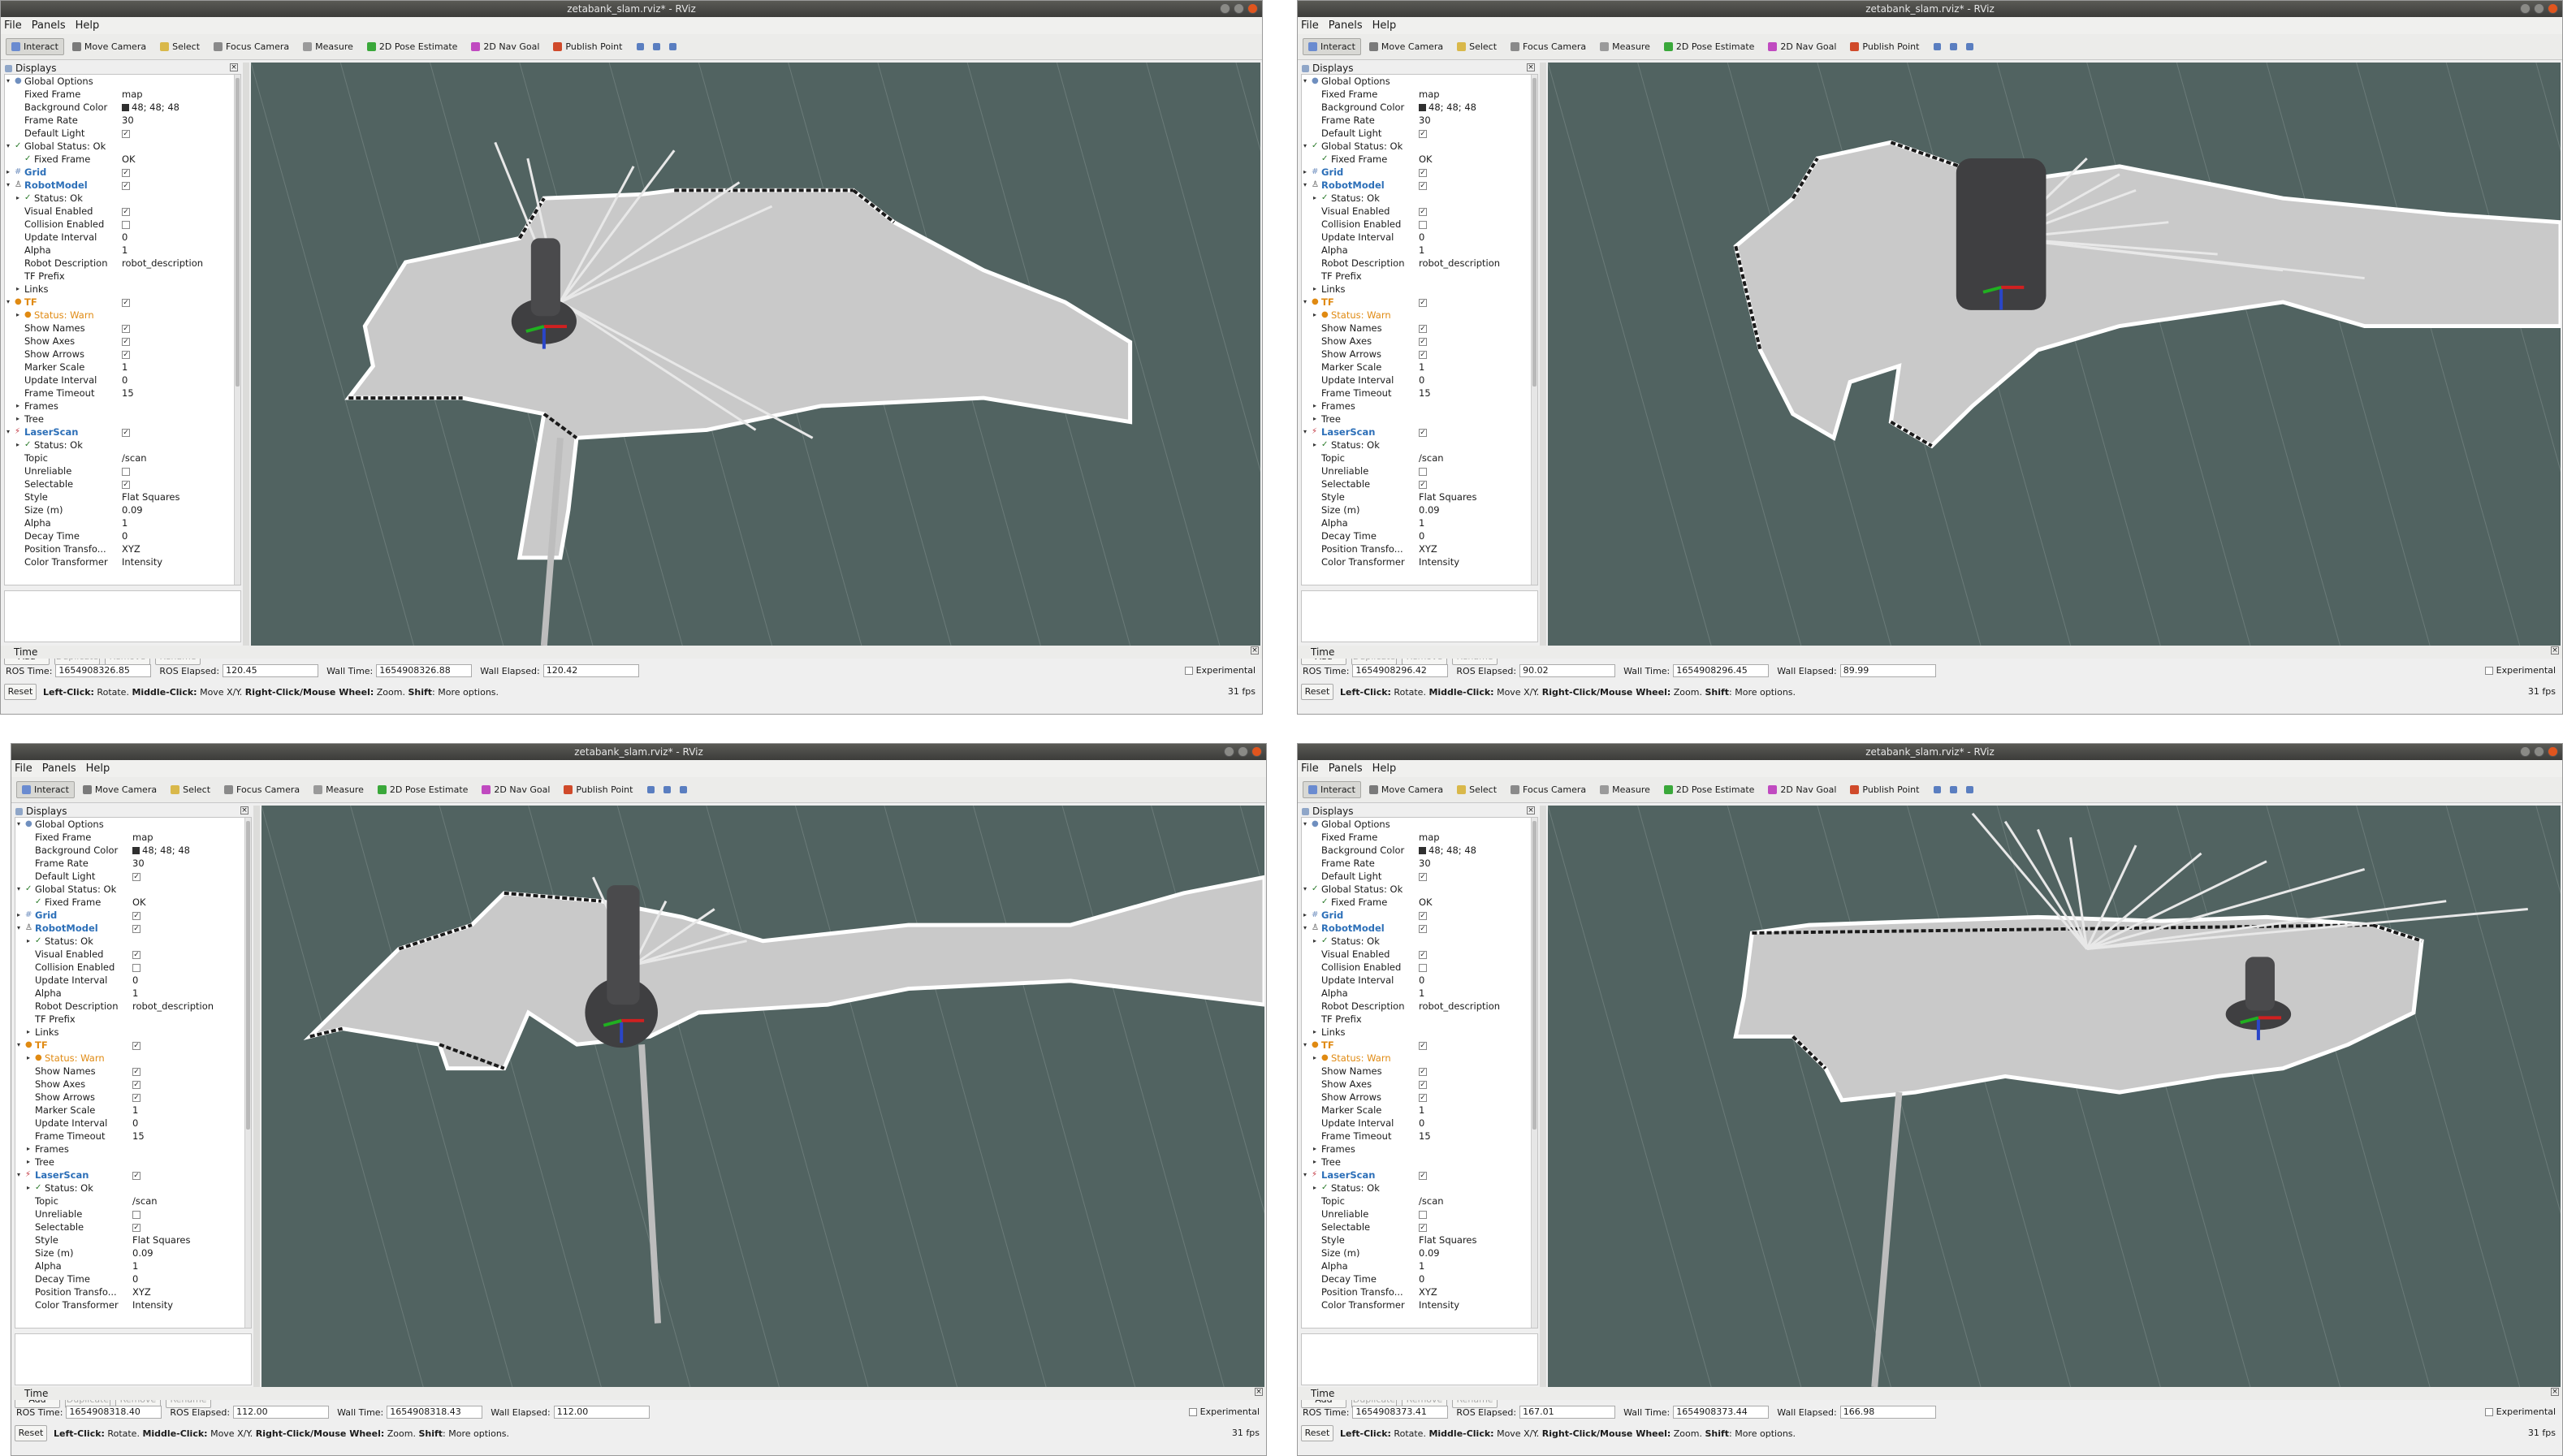  I want to click on checkbox, so click(1423, 1214).